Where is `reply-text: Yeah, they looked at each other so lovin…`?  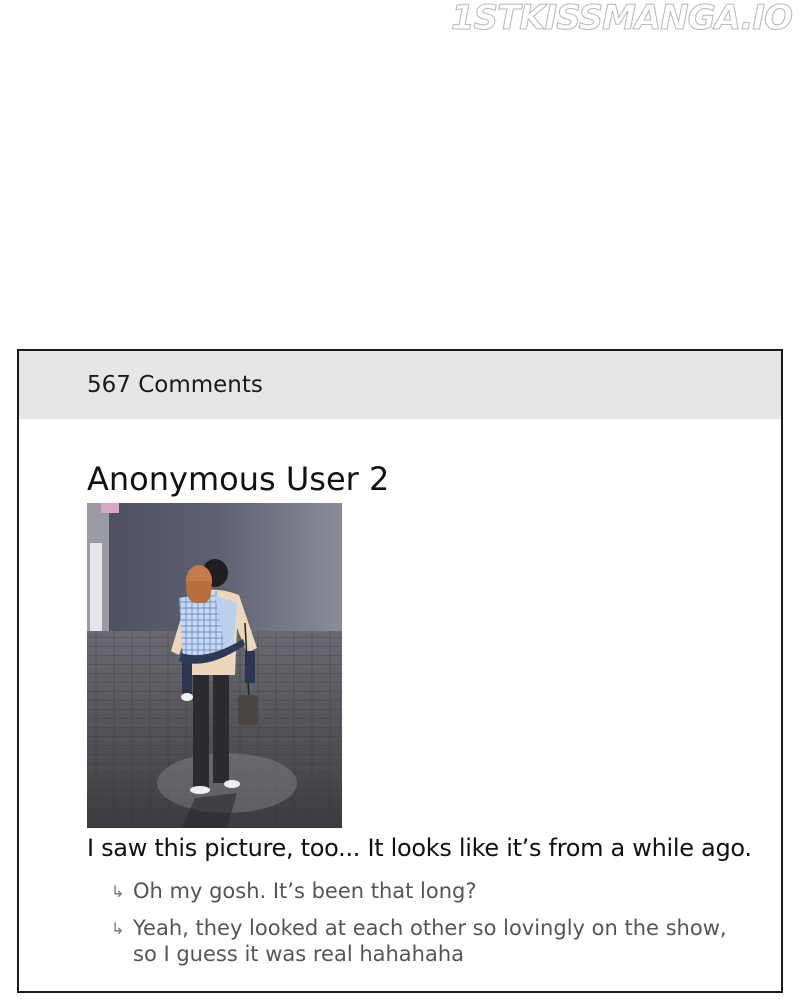 reply-text: Yeah, they looked at each other so lovin… is located at coordinates (430, 941).